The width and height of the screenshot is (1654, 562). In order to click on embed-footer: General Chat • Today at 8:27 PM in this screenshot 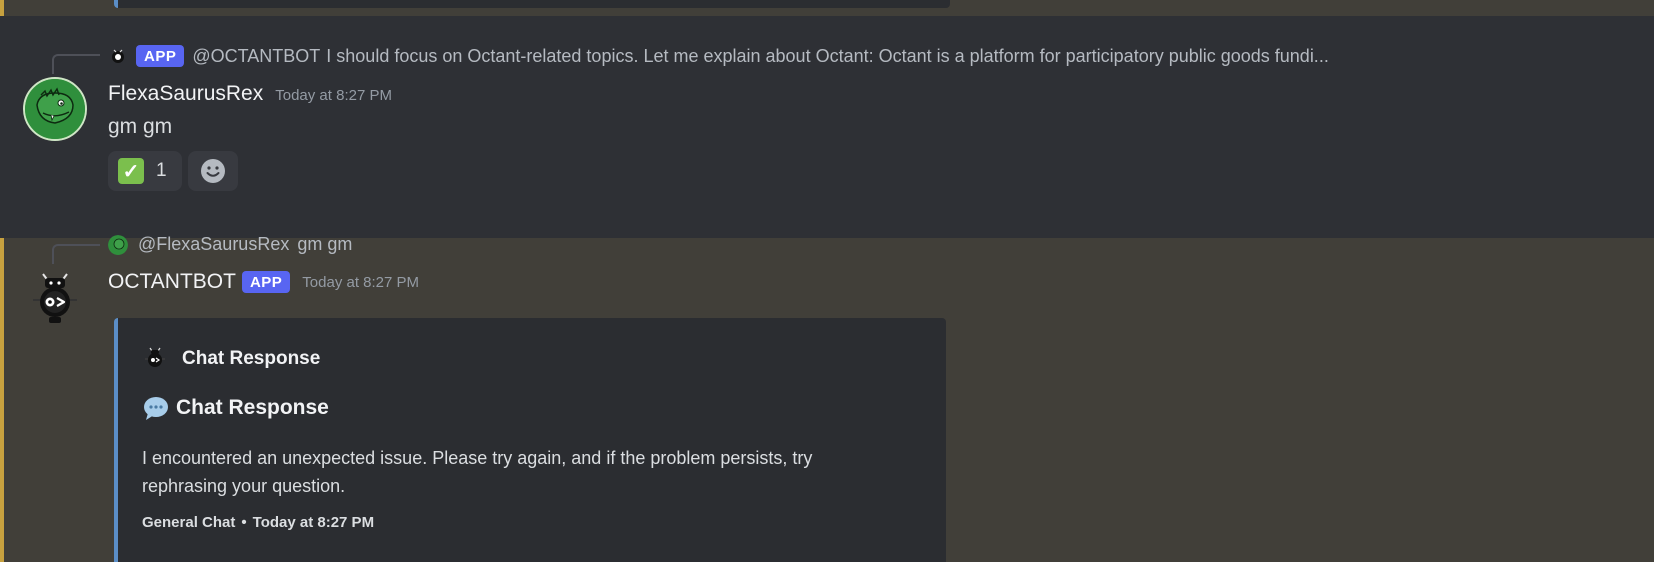, I will do `click(258, 522)`.